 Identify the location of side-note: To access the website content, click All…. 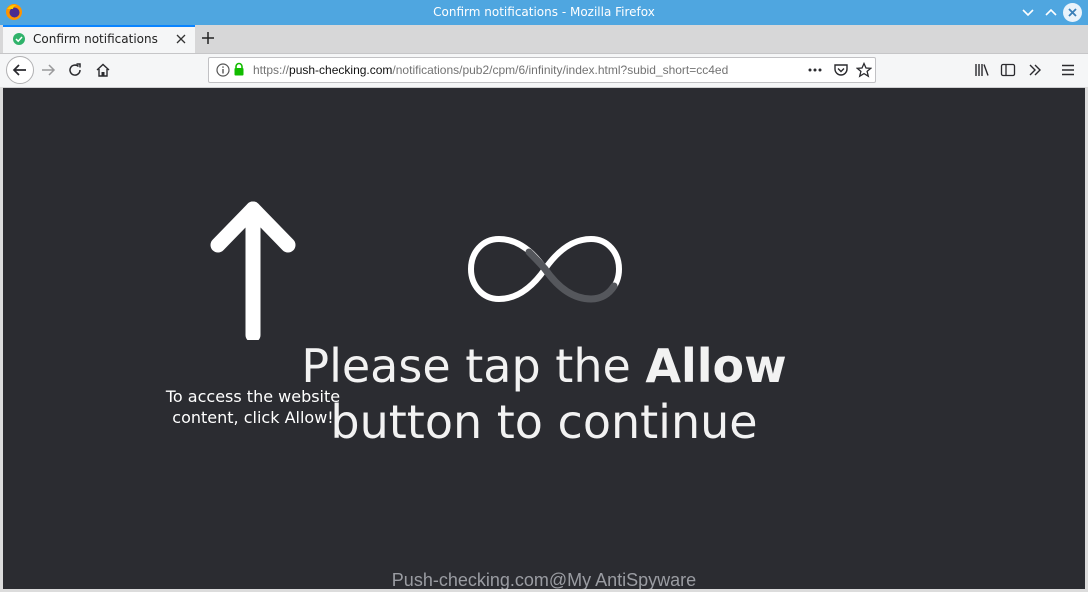
(253, 407).